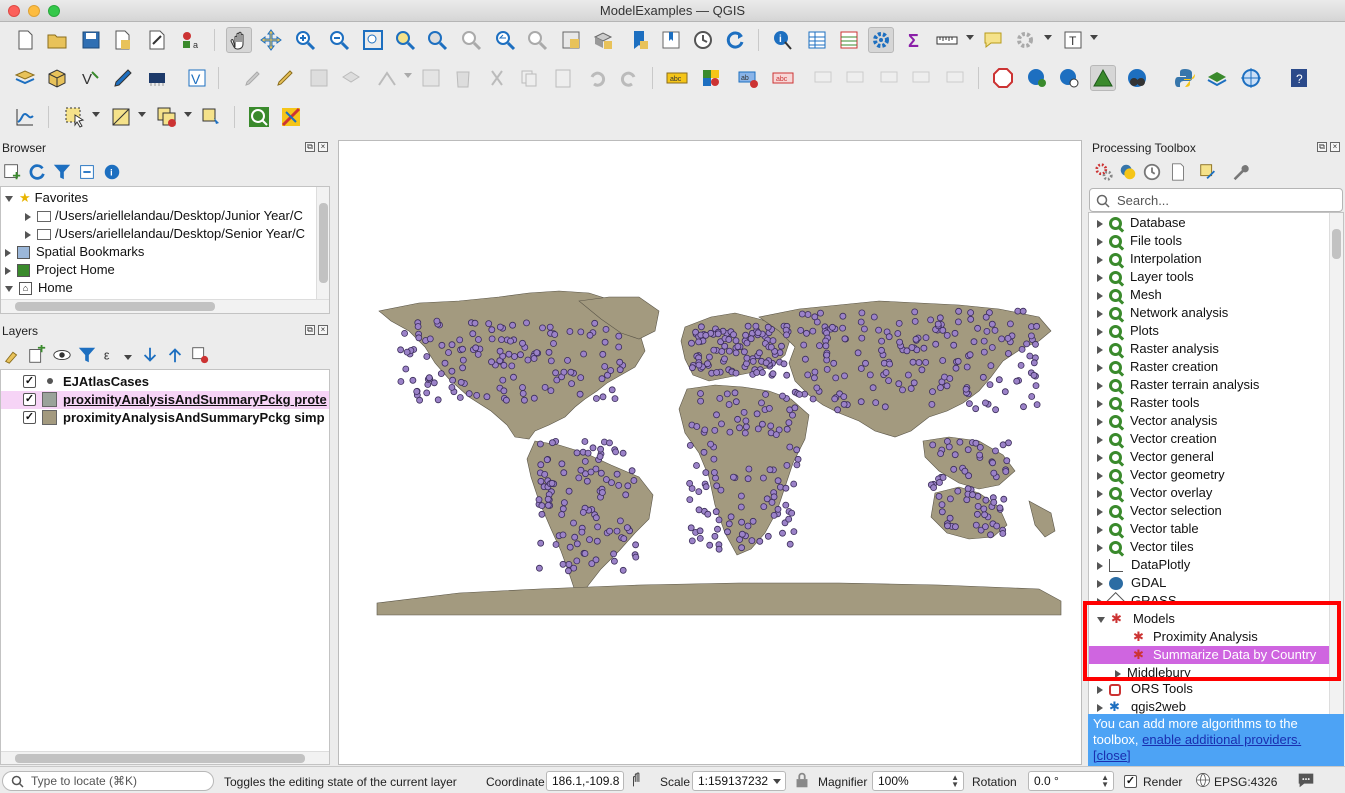  I want to click on text-annotation-icon: T, so click(1073, 40).